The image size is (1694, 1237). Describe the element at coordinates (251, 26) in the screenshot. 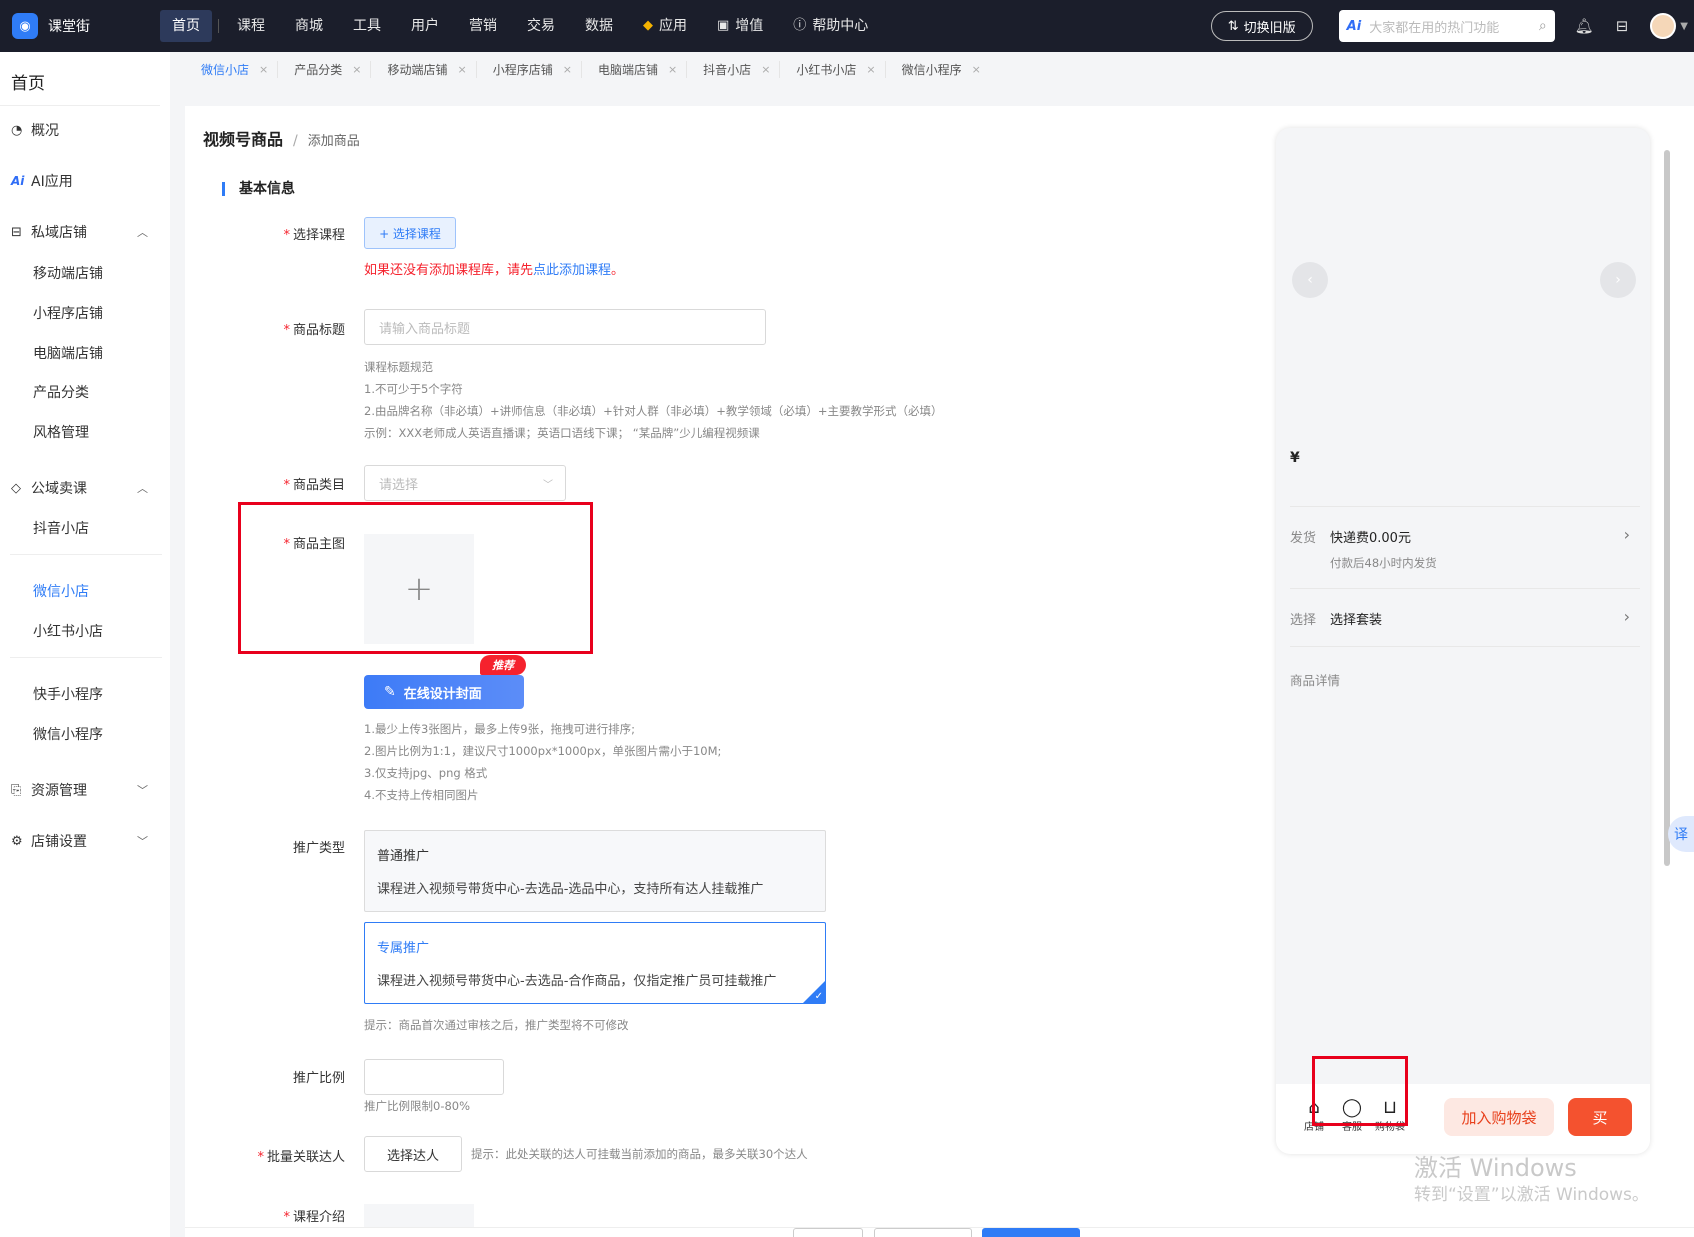

I see `nav-course: 课程` at that location.